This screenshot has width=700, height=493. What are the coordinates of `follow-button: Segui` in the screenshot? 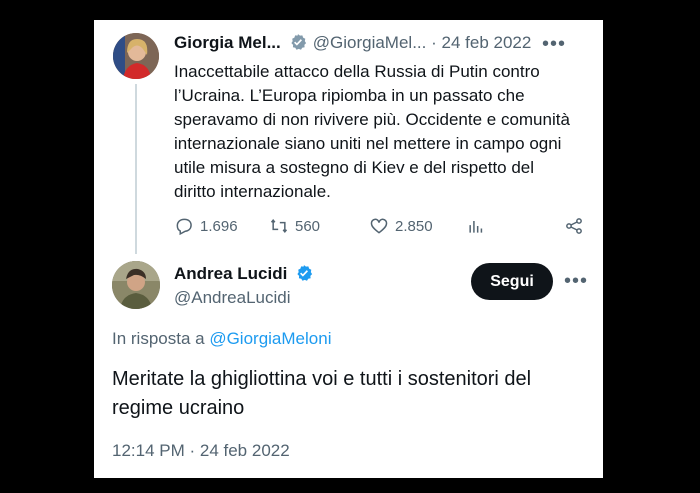 It's located at (512, 281).